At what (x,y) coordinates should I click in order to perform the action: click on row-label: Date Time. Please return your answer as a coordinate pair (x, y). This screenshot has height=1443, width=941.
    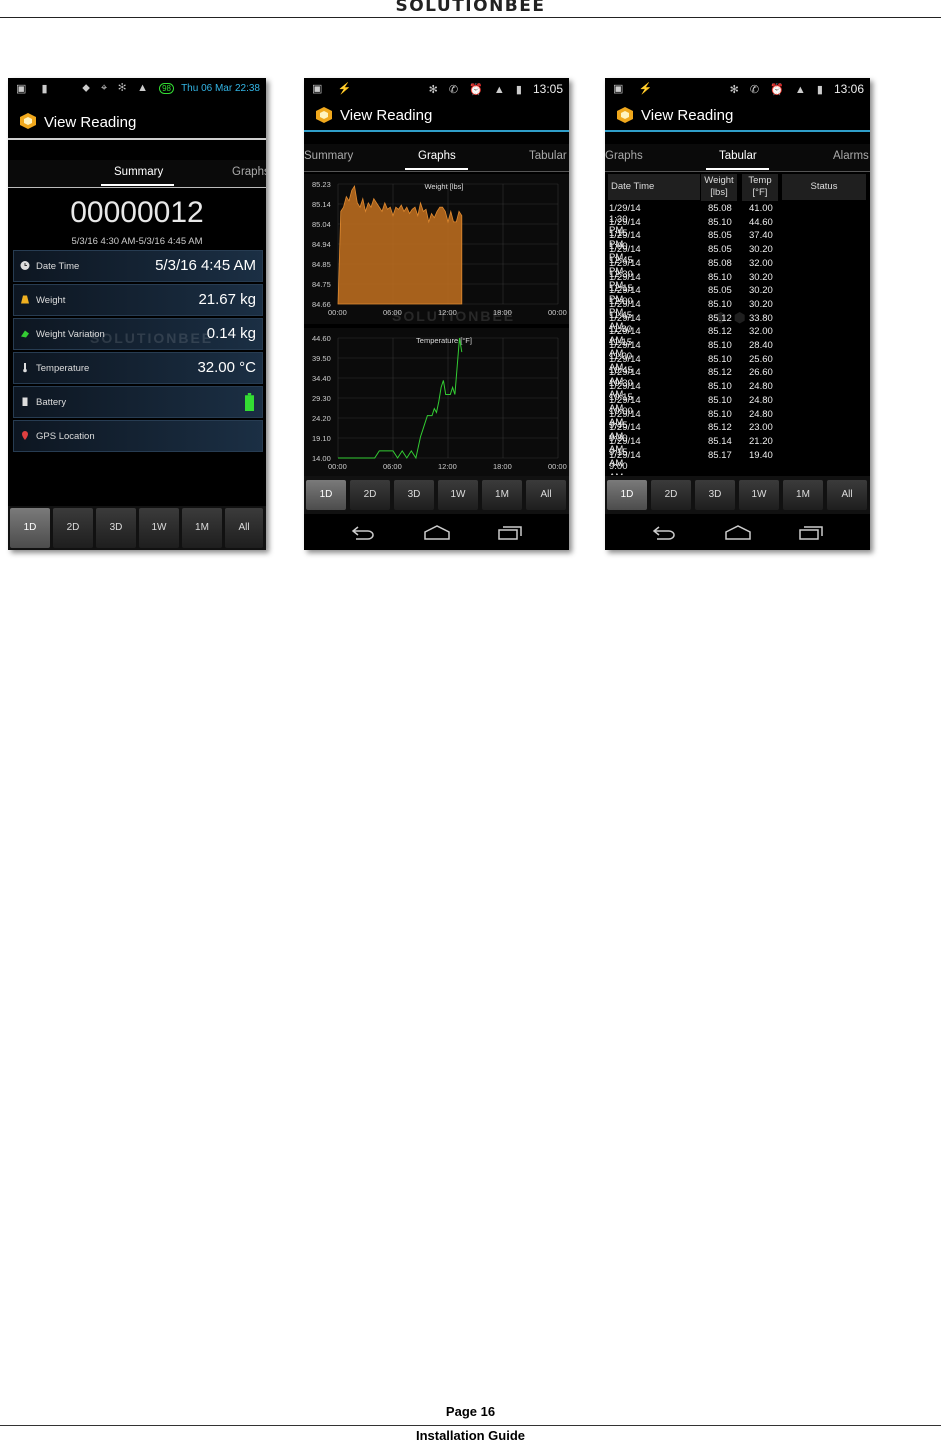
    Looking at the image, I should click on (58, 266).